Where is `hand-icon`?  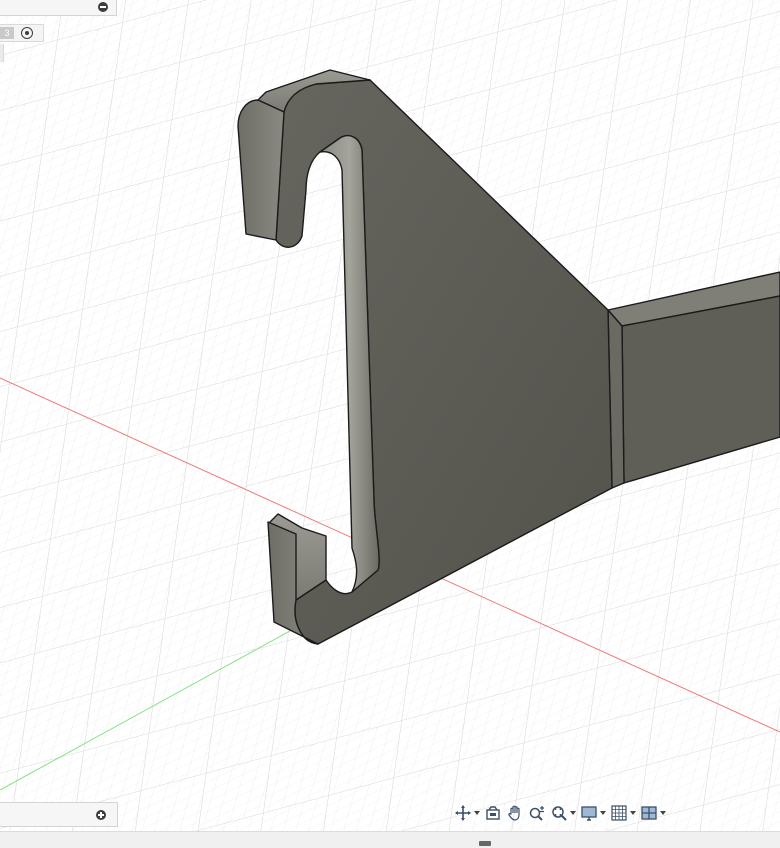 hand-icon is located at coordinates (514, 813).